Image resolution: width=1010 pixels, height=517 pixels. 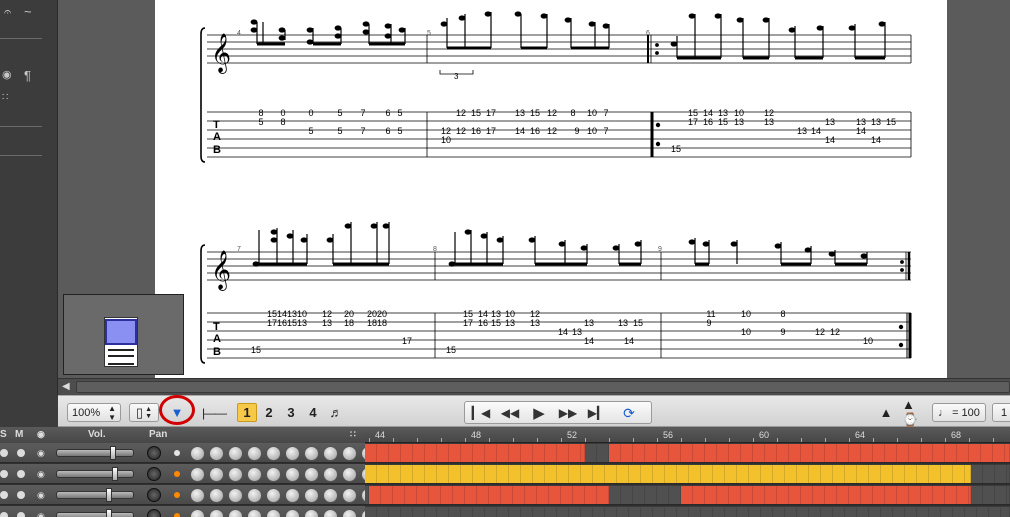 What do you see at coordinates (313, 412) in the screenshot?
I see `voice-4-button: 4` at bounding box center [313, 412].